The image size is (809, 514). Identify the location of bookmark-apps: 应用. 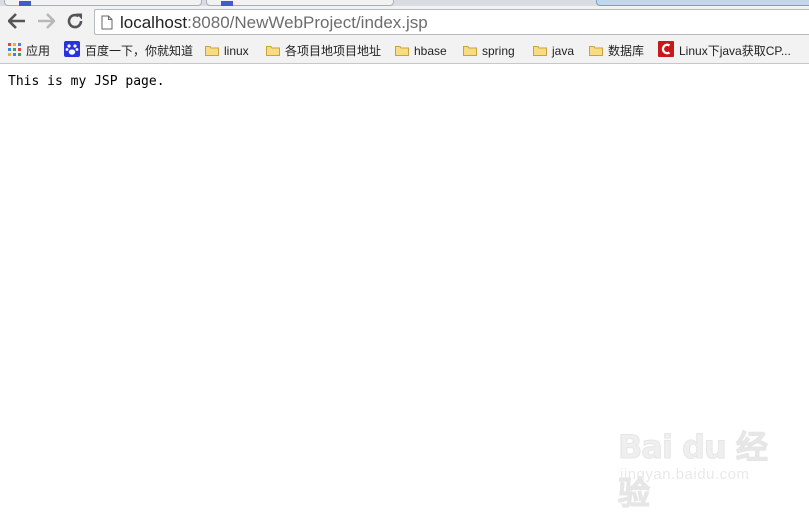
(29, 50).